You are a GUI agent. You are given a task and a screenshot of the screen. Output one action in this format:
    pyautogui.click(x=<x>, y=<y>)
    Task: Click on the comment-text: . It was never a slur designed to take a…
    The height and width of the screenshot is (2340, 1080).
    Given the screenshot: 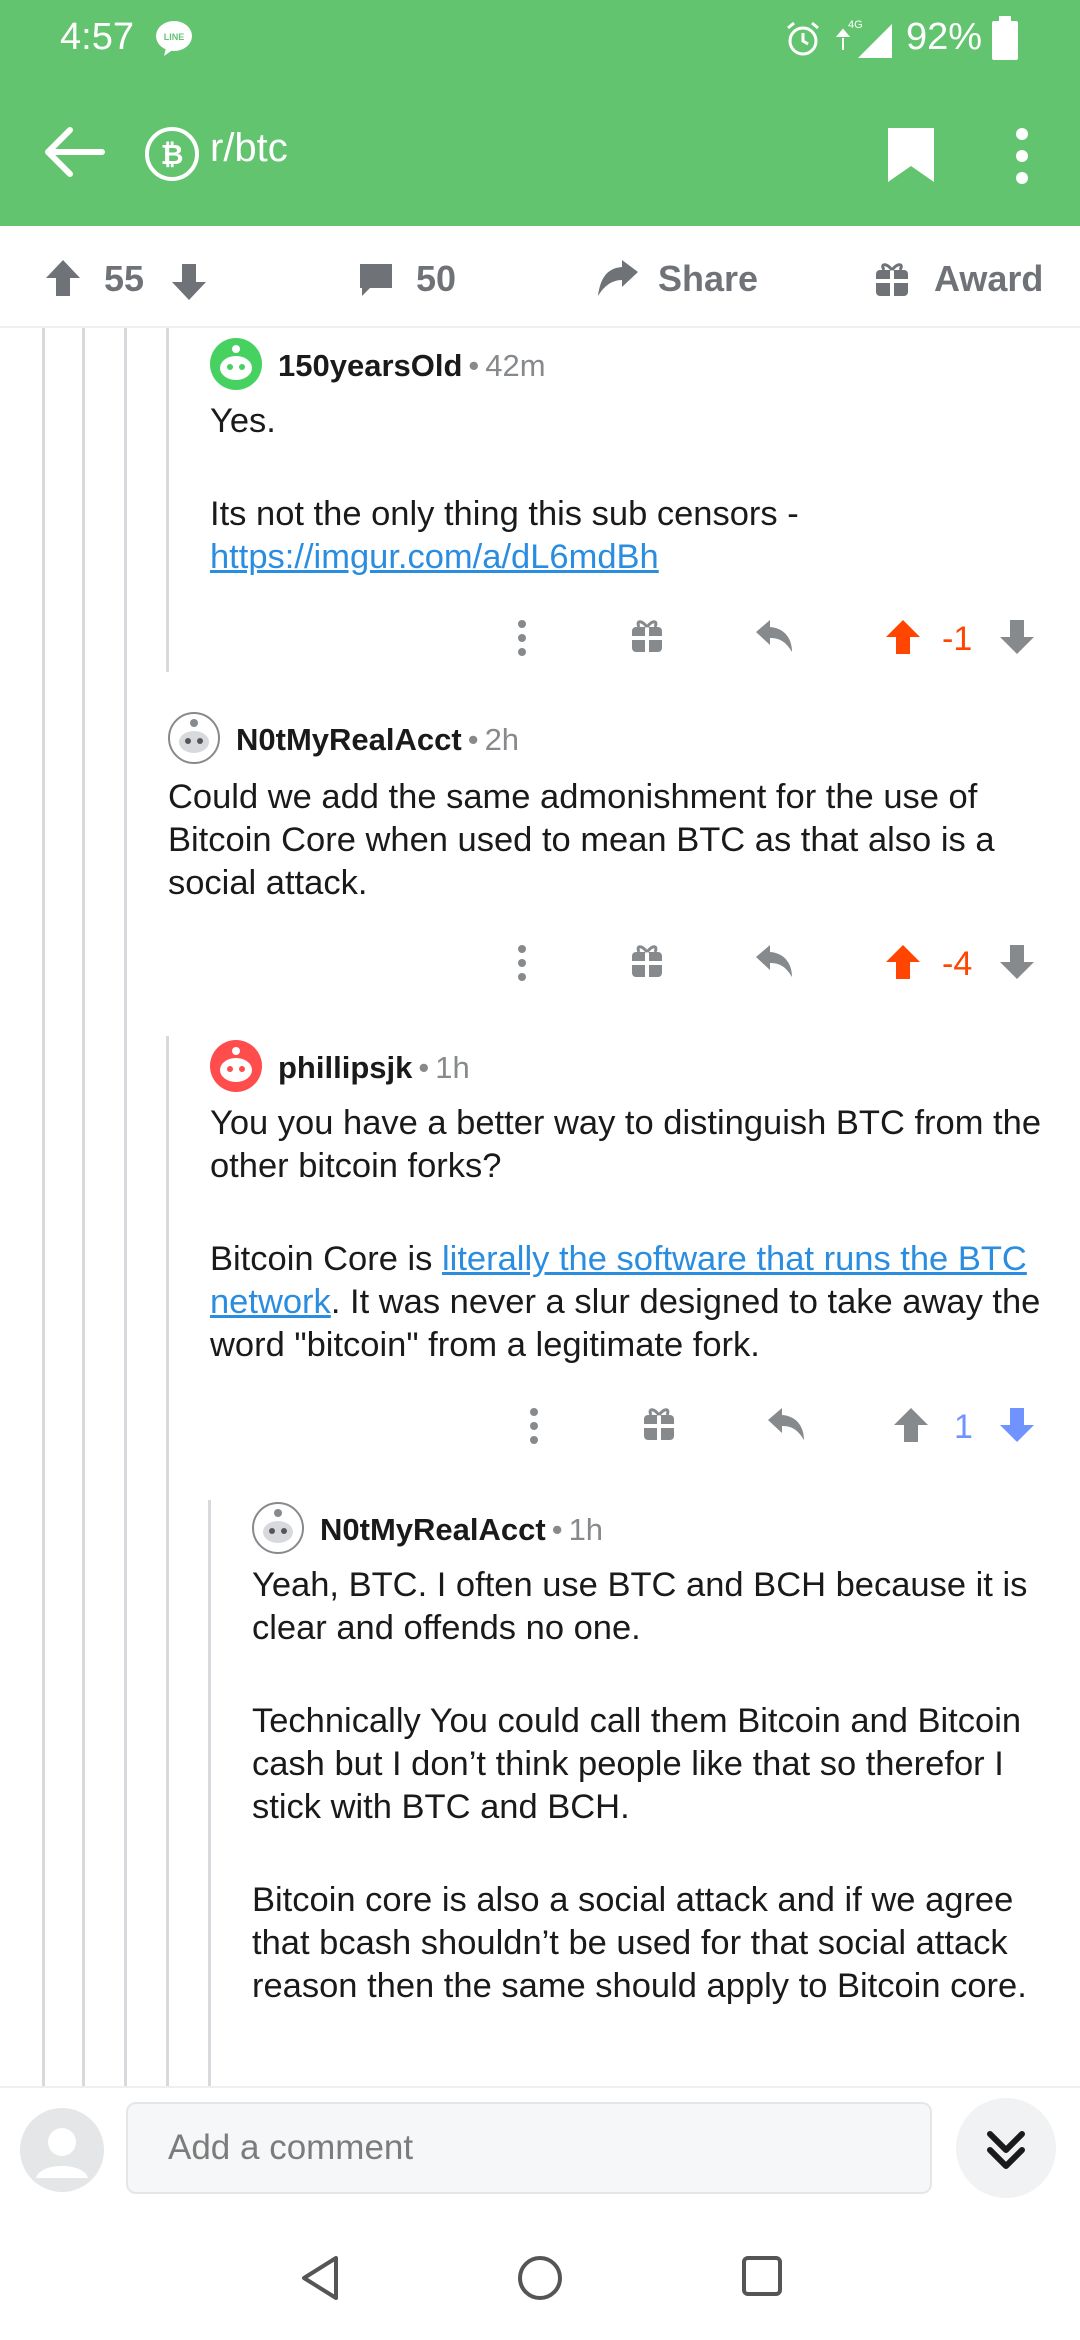 What is the action you would take?
    pyautogui.click(x=625, y=1323)
    